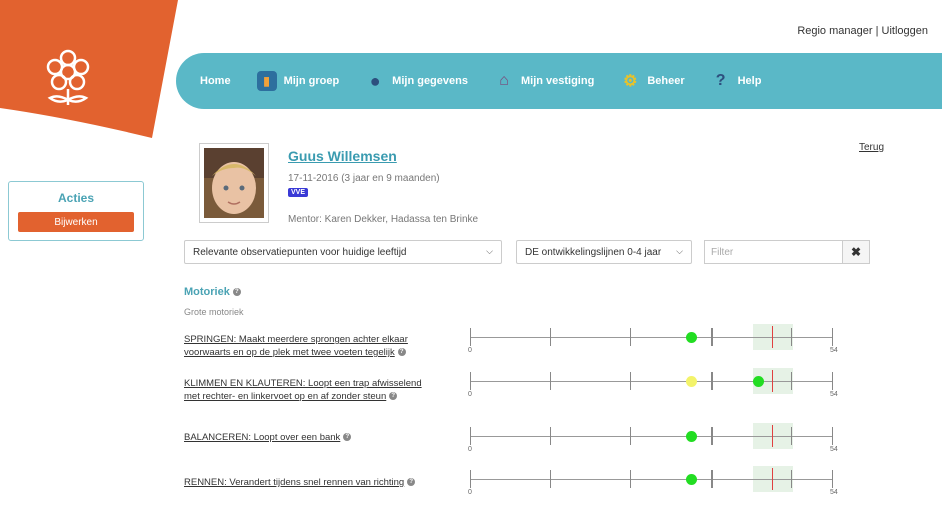  Describe the element at coordinates (856, 252) in the screenshot. I see `clear-filter-button: ✖` at that location.